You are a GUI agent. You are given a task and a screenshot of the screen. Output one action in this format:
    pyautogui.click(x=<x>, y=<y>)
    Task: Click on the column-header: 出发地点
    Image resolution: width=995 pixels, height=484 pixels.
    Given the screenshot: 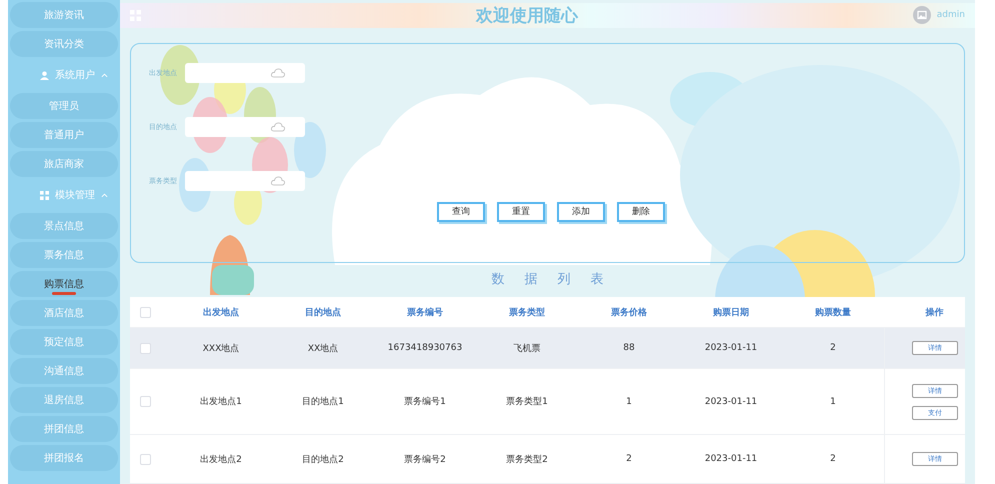 What is the action you would take?
    pyautogui.click(x=221, y=312)
    